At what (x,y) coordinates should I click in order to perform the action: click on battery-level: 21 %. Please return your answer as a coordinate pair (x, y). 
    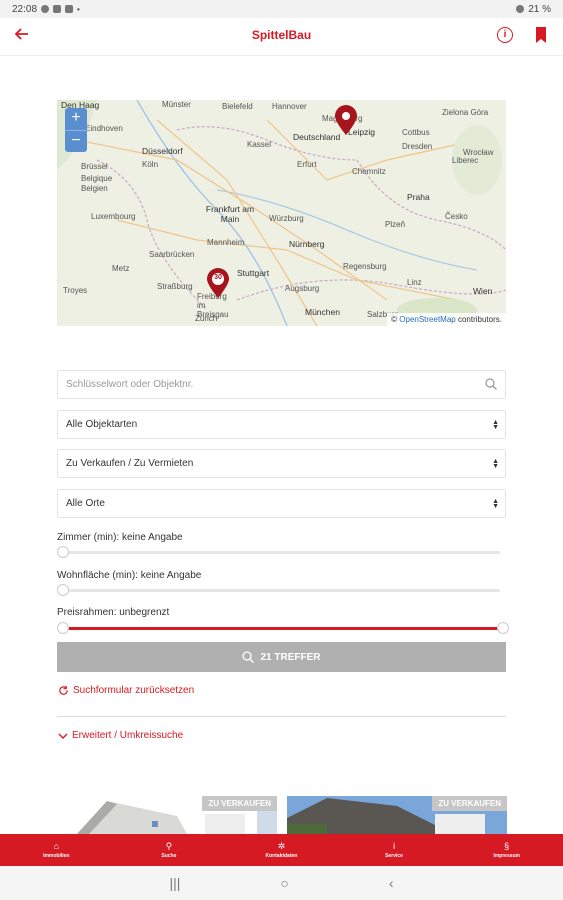
    Looking at the image, I should click on (539, 9).